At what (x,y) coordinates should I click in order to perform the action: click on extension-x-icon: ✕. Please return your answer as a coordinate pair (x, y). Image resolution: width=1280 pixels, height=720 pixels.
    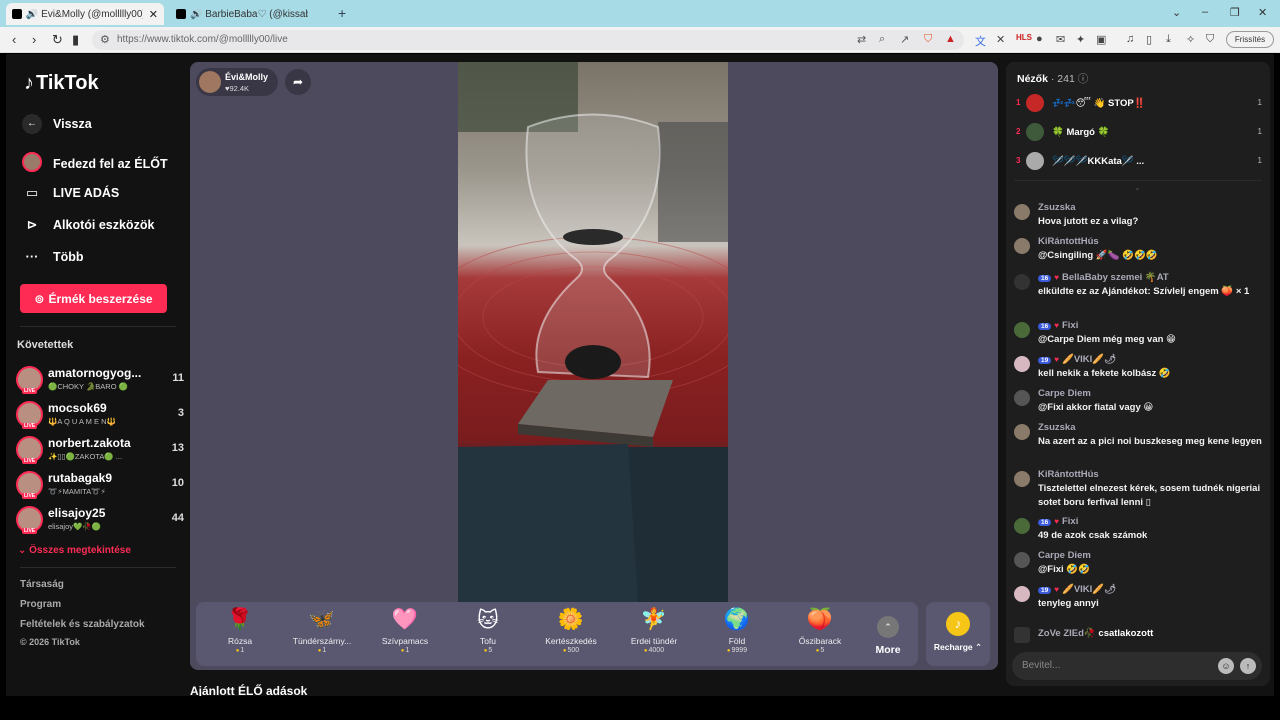
    Looking at the image, I should click on (1000, 39).